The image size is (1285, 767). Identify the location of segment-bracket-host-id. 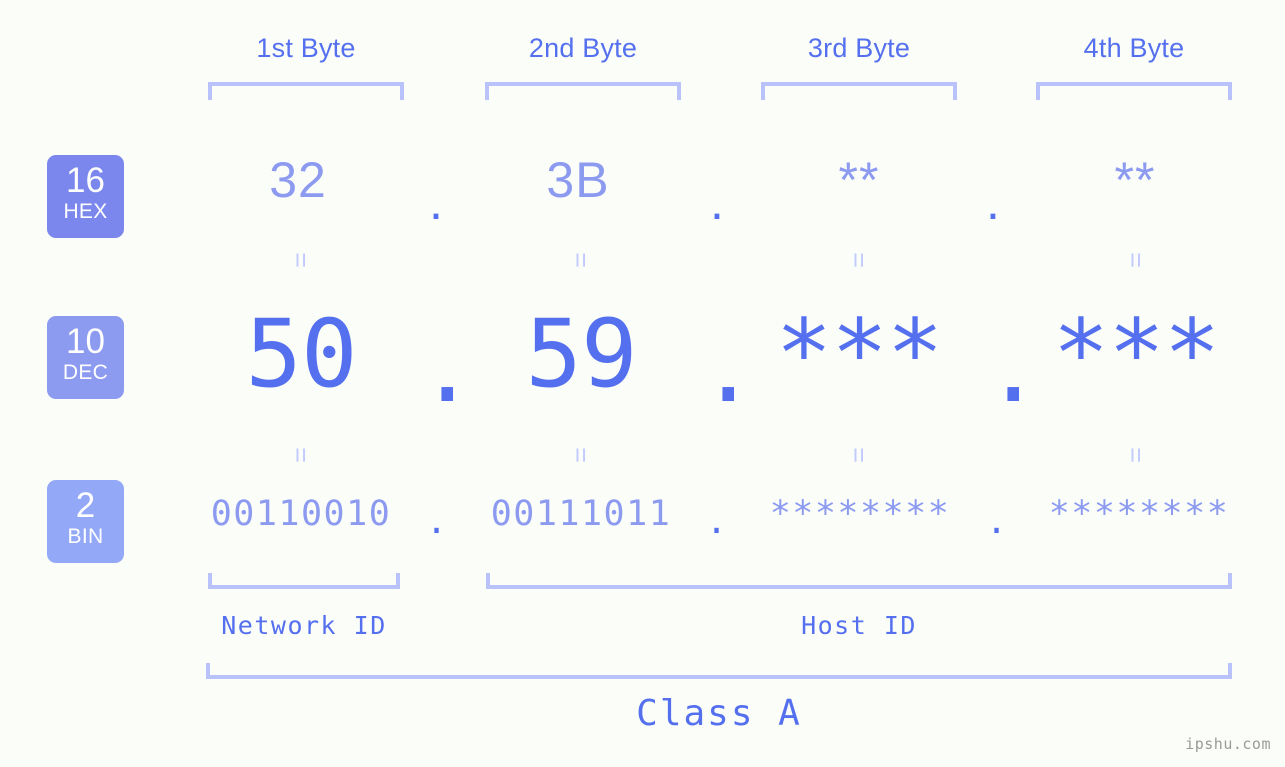
(859, 581).